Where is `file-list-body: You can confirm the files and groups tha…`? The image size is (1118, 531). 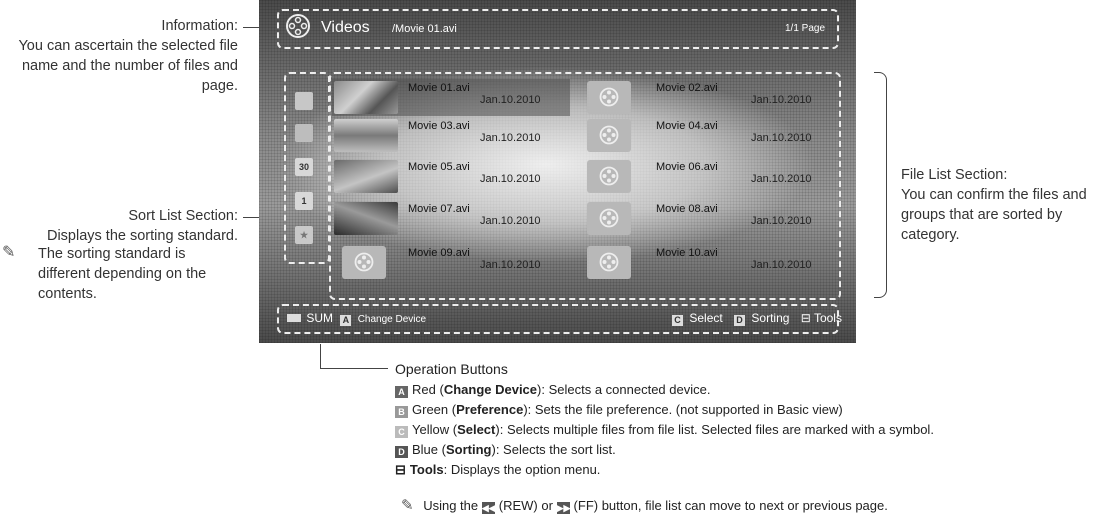 file-list-body: You can confirm the files and groups tha… is located at coordinates (994, 215).